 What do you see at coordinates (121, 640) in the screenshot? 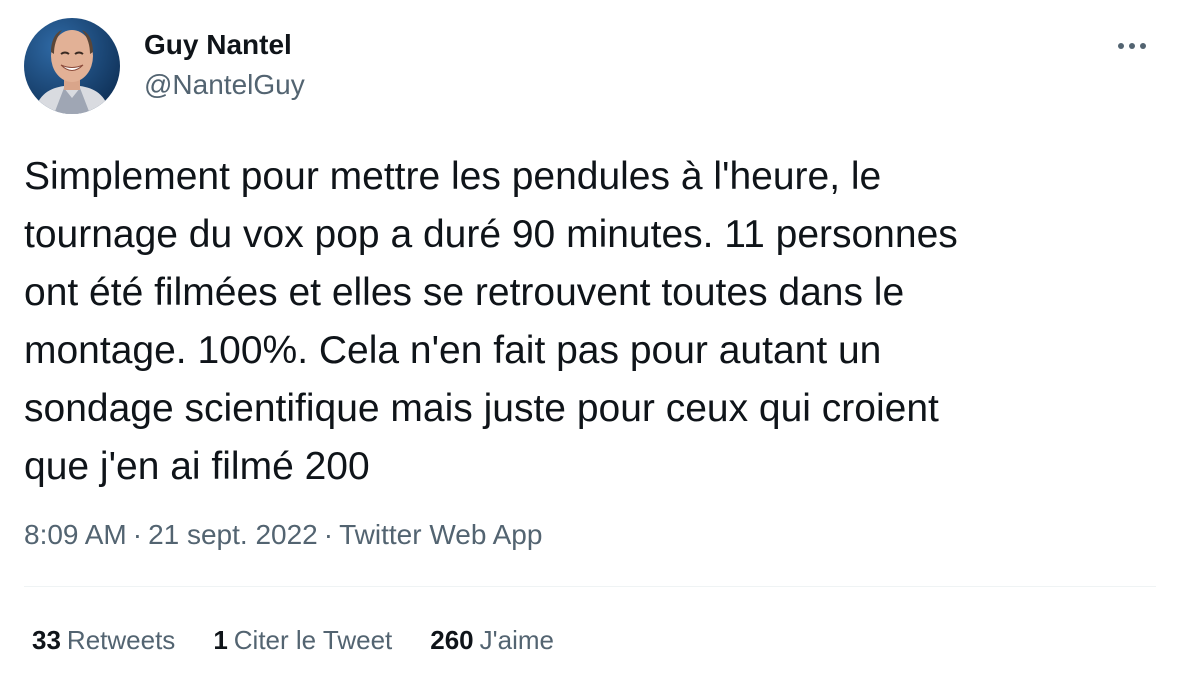
I see `retweets-label: Retweets` at bounding box center [121, 640].